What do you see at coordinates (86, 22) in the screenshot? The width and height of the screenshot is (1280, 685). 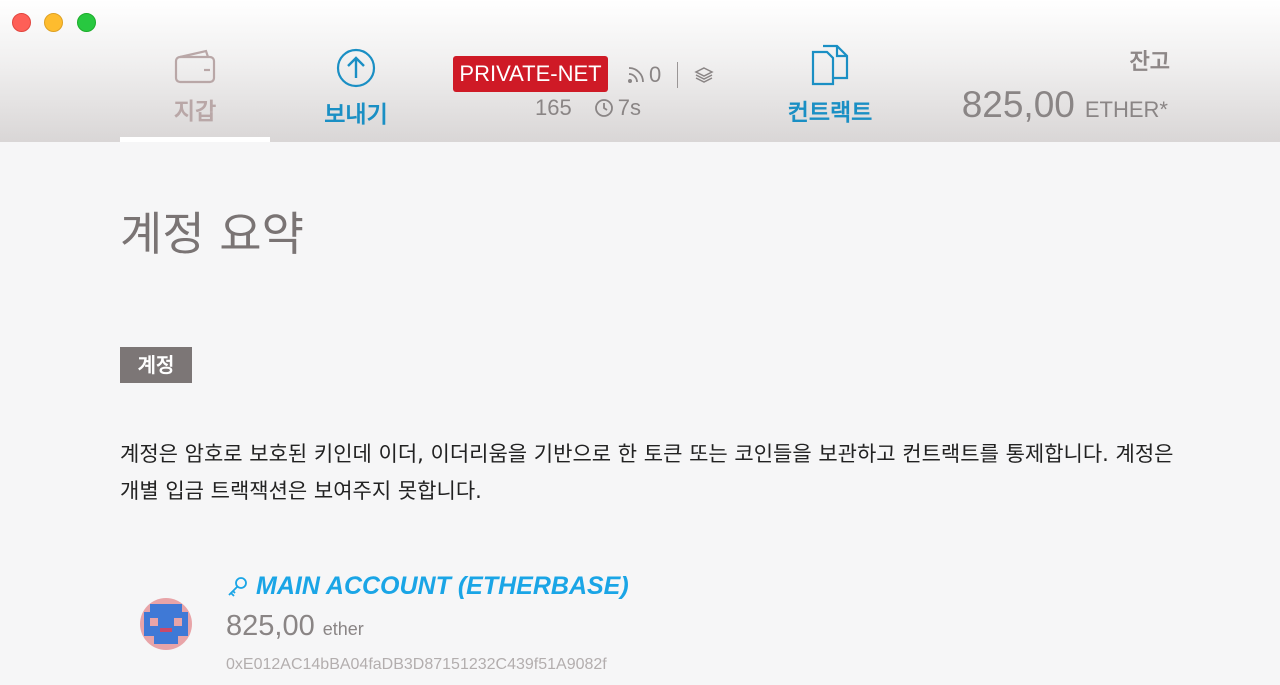 I see `window-zoom-button` at bounding box center [86, 22].